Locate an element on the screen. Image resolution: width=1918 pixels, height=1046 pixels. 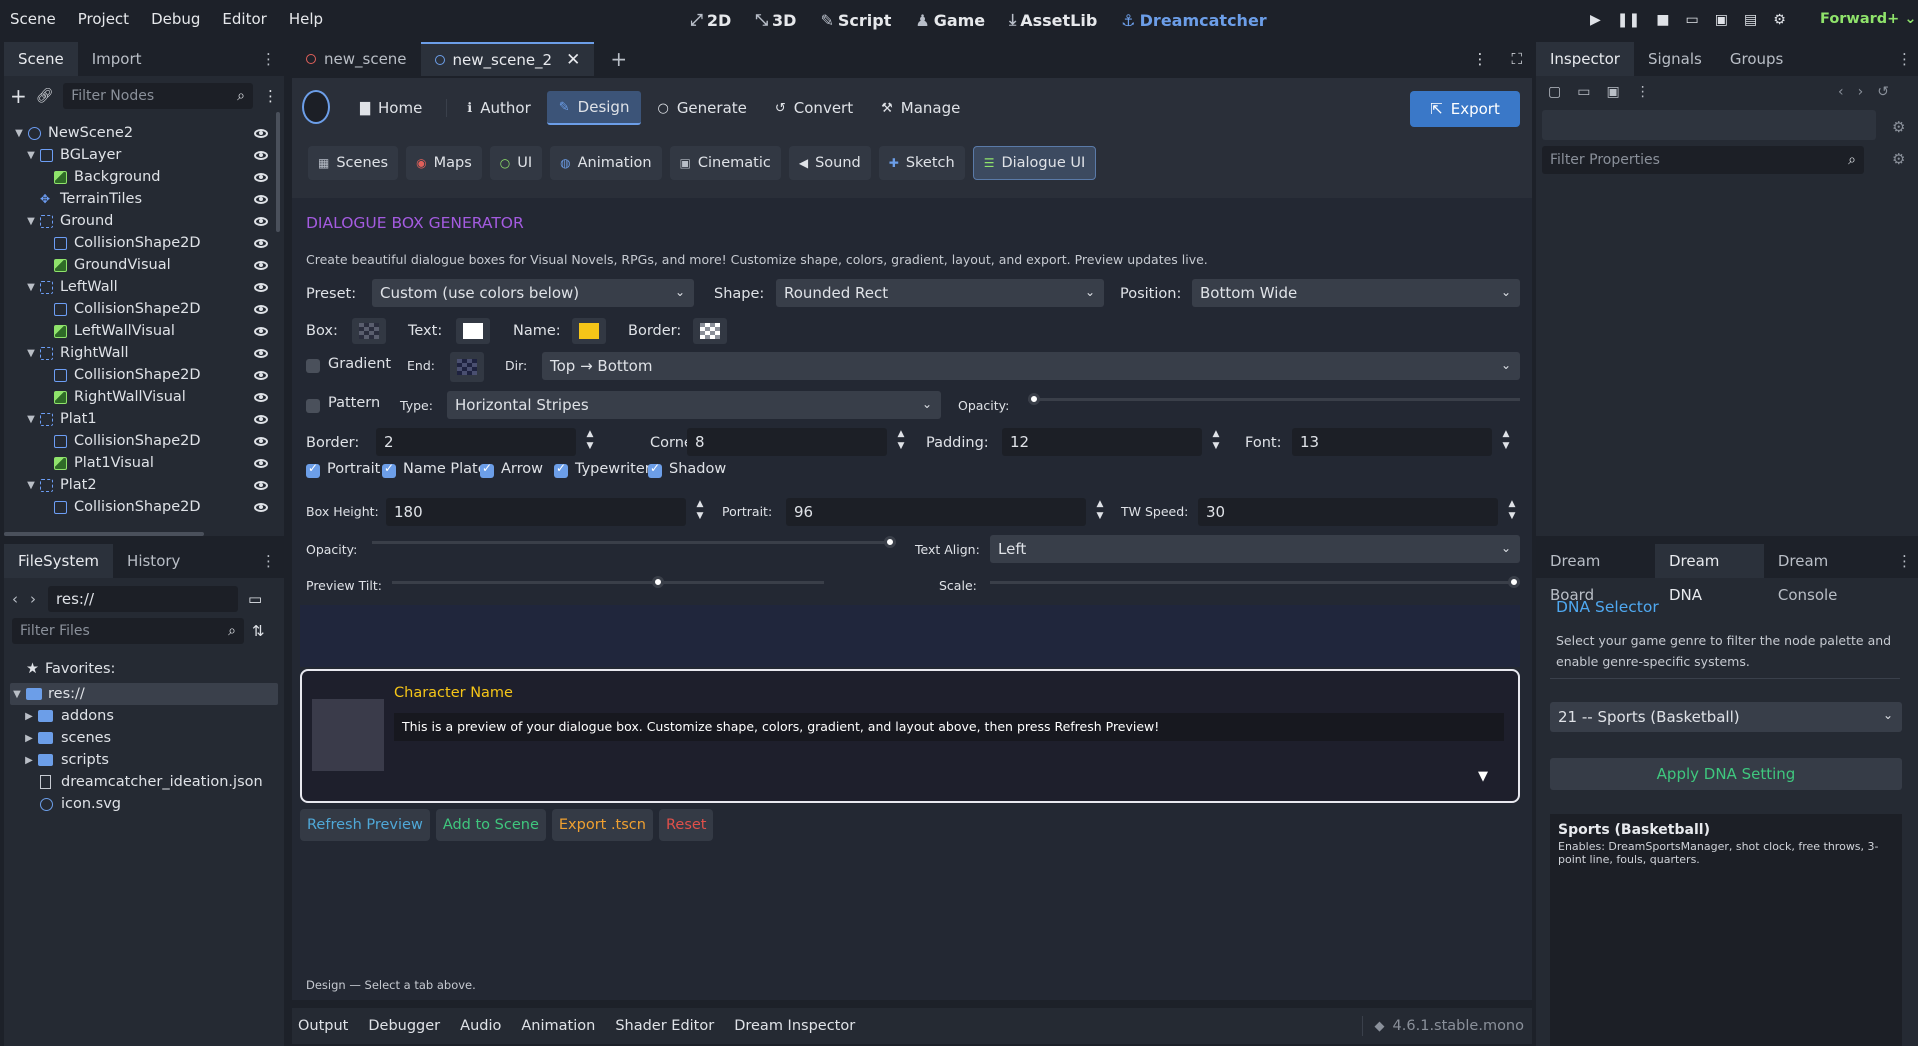
scene-menu-icon: ⋮ is located at coordinates (270, 96).